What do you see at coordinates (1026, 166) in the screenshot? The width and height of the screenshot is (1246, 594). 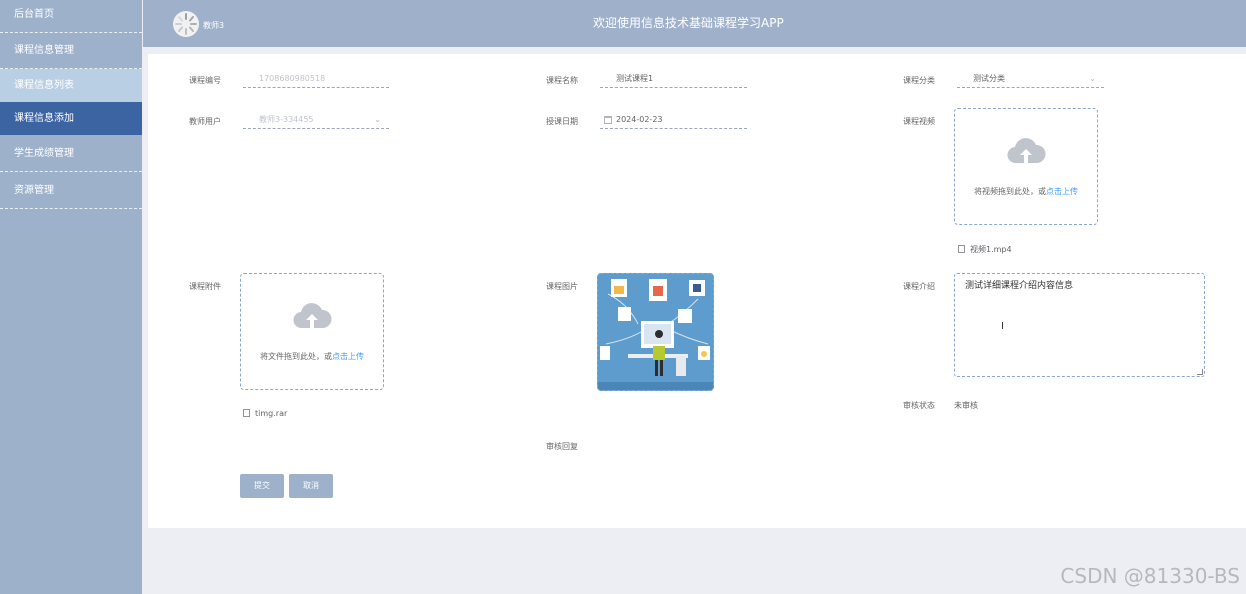 I see `video-upload-dropzone: 将视频拖到此处，或点击上传` at bounding box center [1026, 166].